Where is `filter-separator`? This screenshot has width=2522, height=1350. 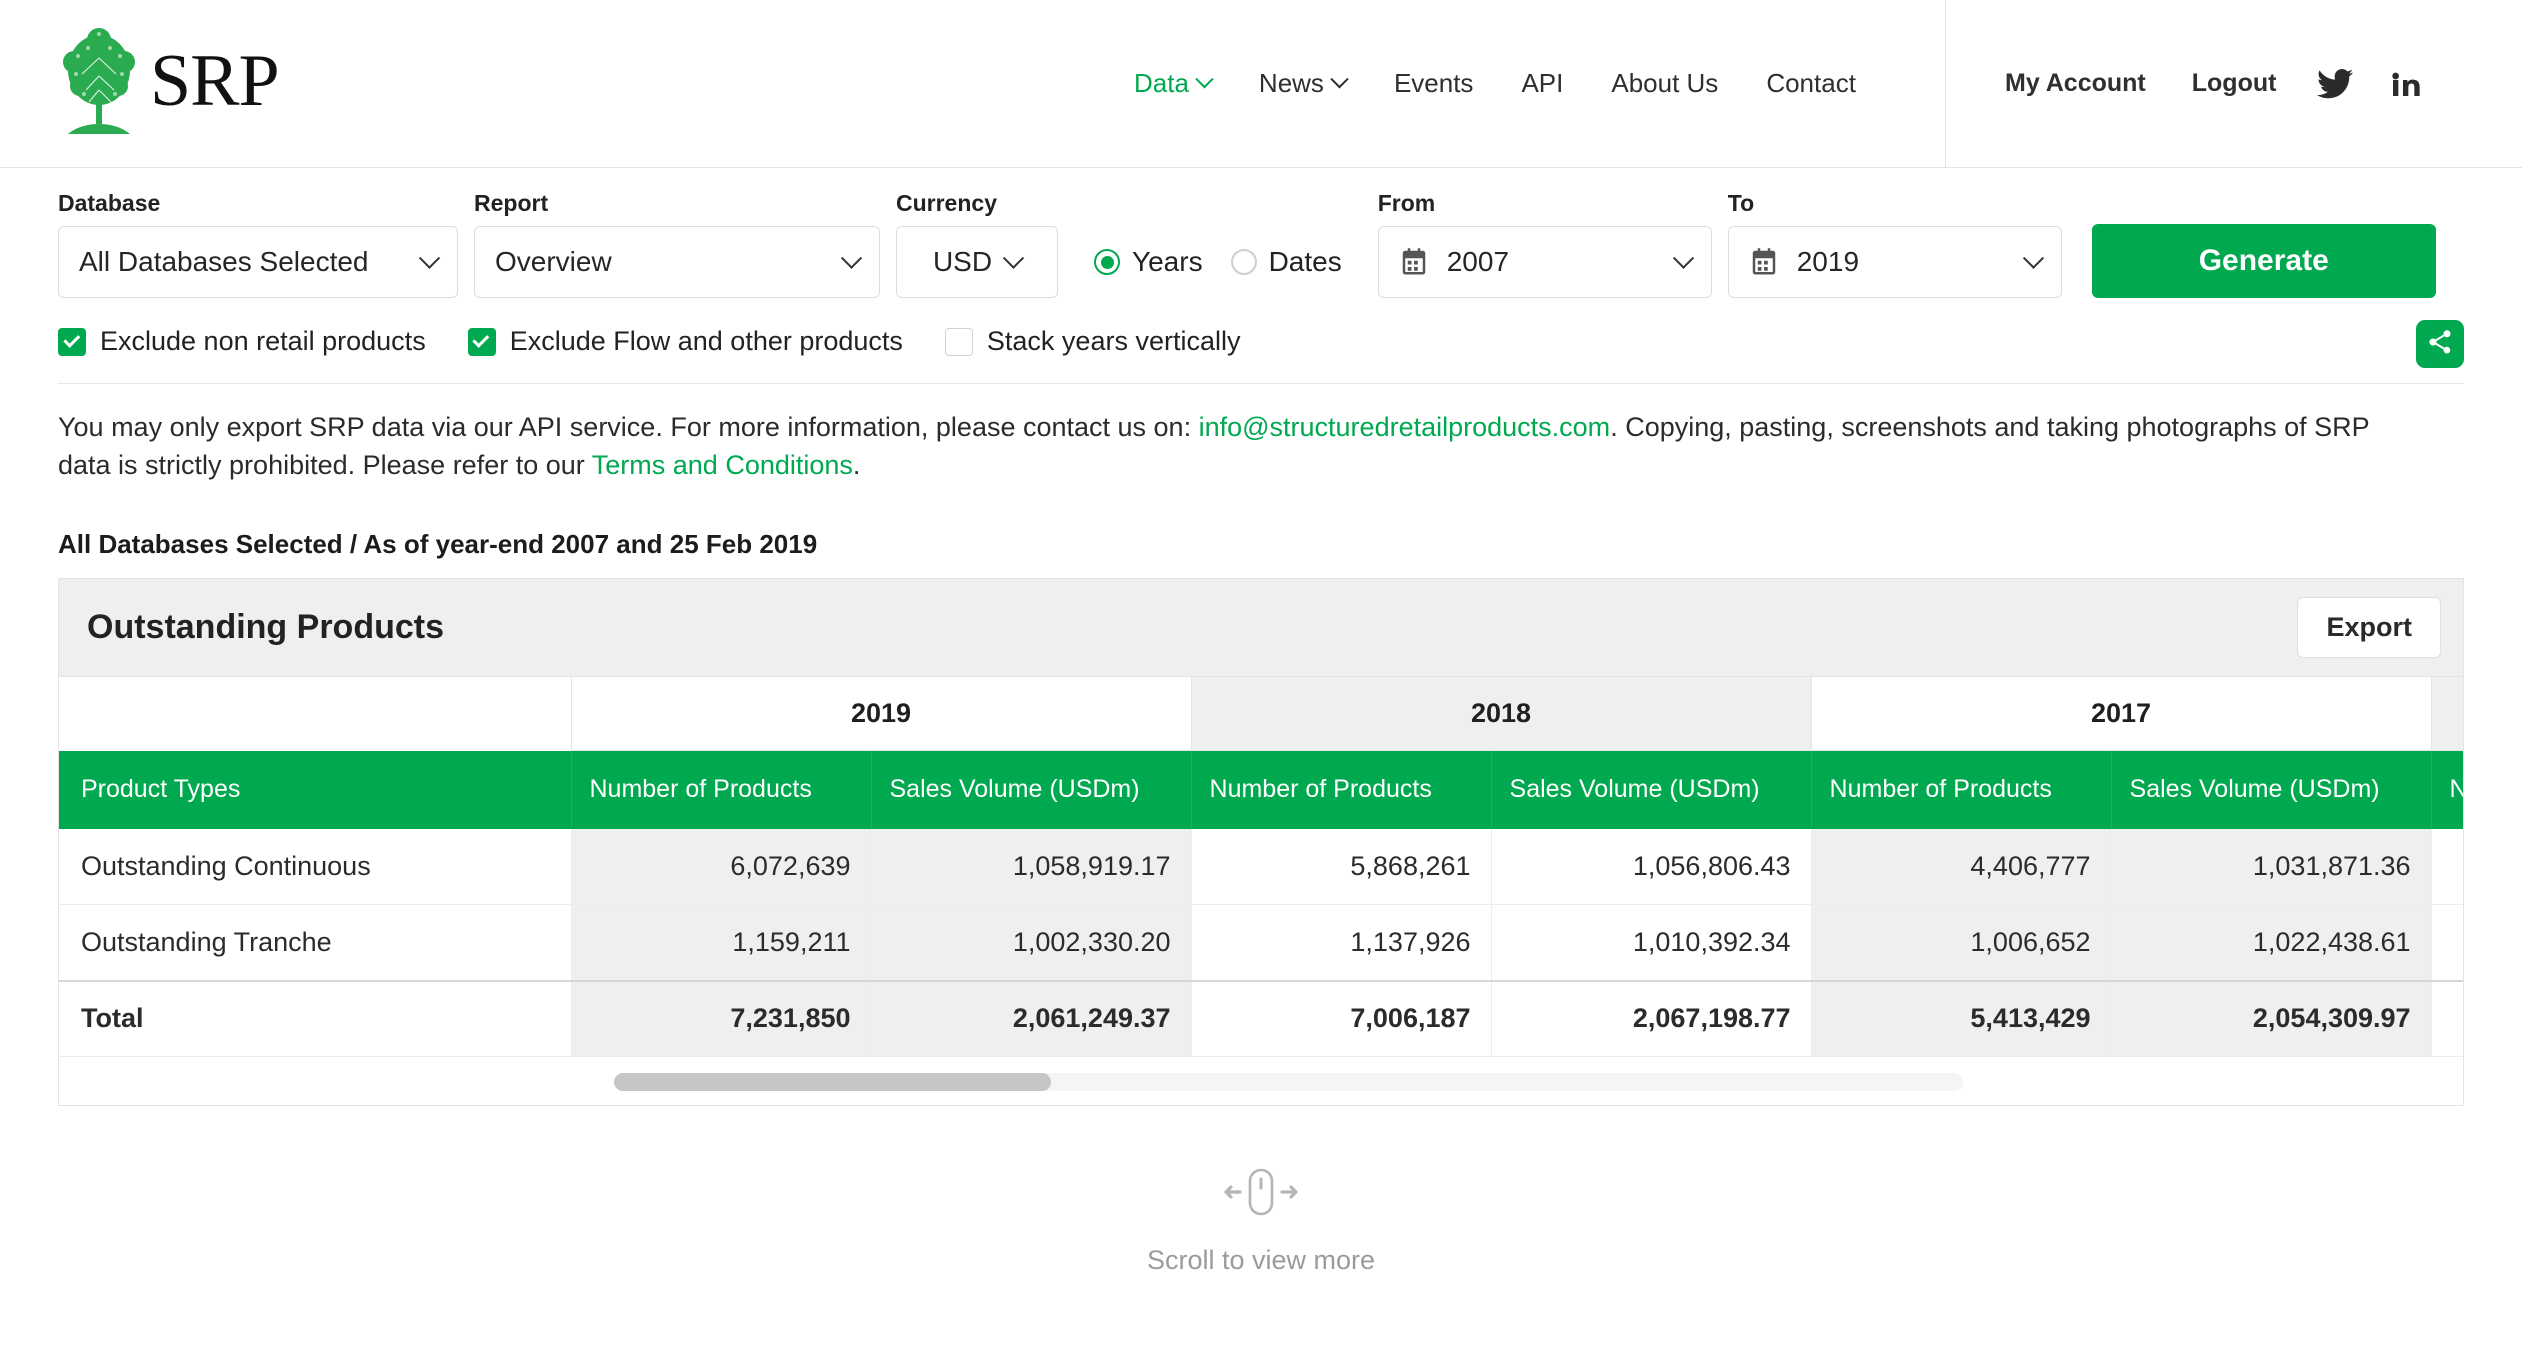
filter-separator is located at coordinates (1261, 383).